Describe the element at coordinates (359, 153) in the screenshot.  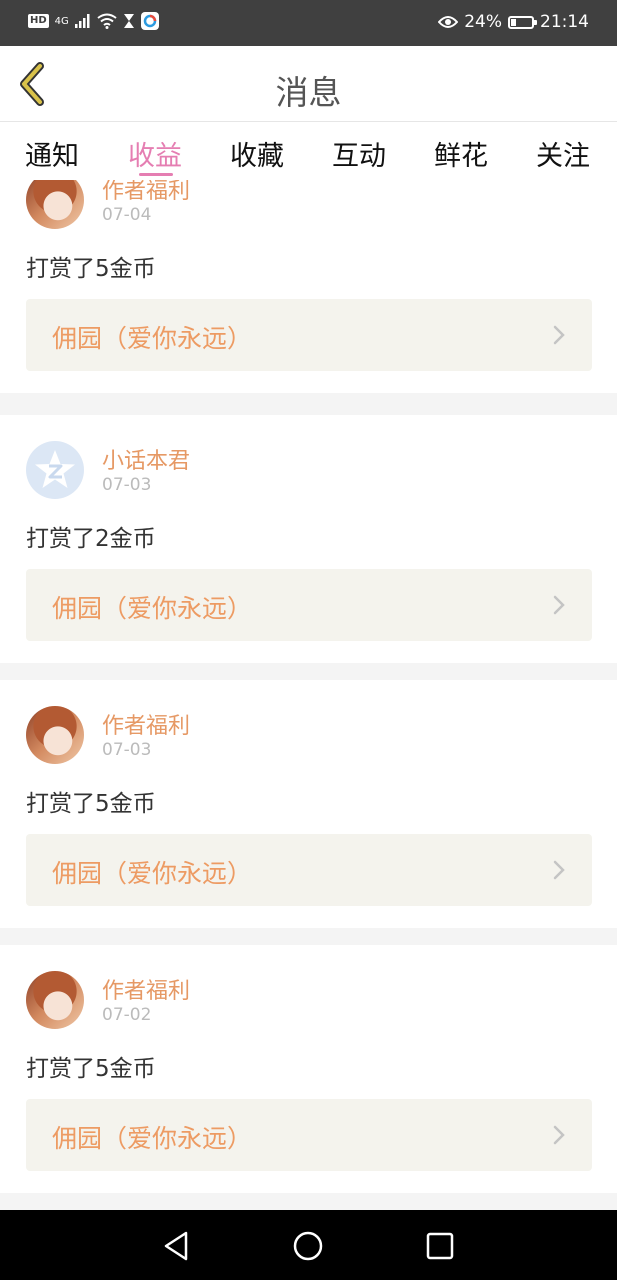
I see `tab-interactions: 互动` at that location.